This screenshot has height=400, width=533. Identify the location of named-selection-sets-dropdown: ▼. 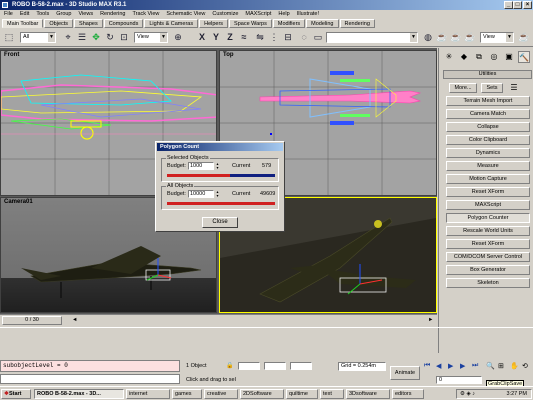
(372, 37).